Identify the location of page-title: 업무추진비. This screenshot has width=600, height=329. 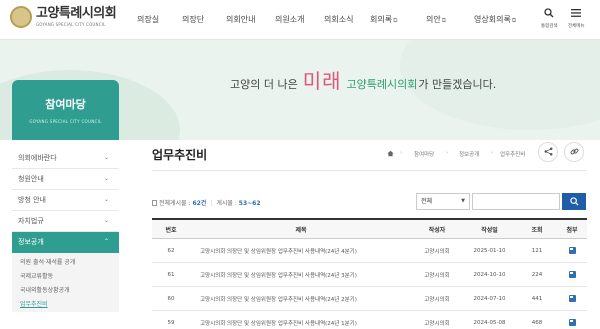
(180, 155).